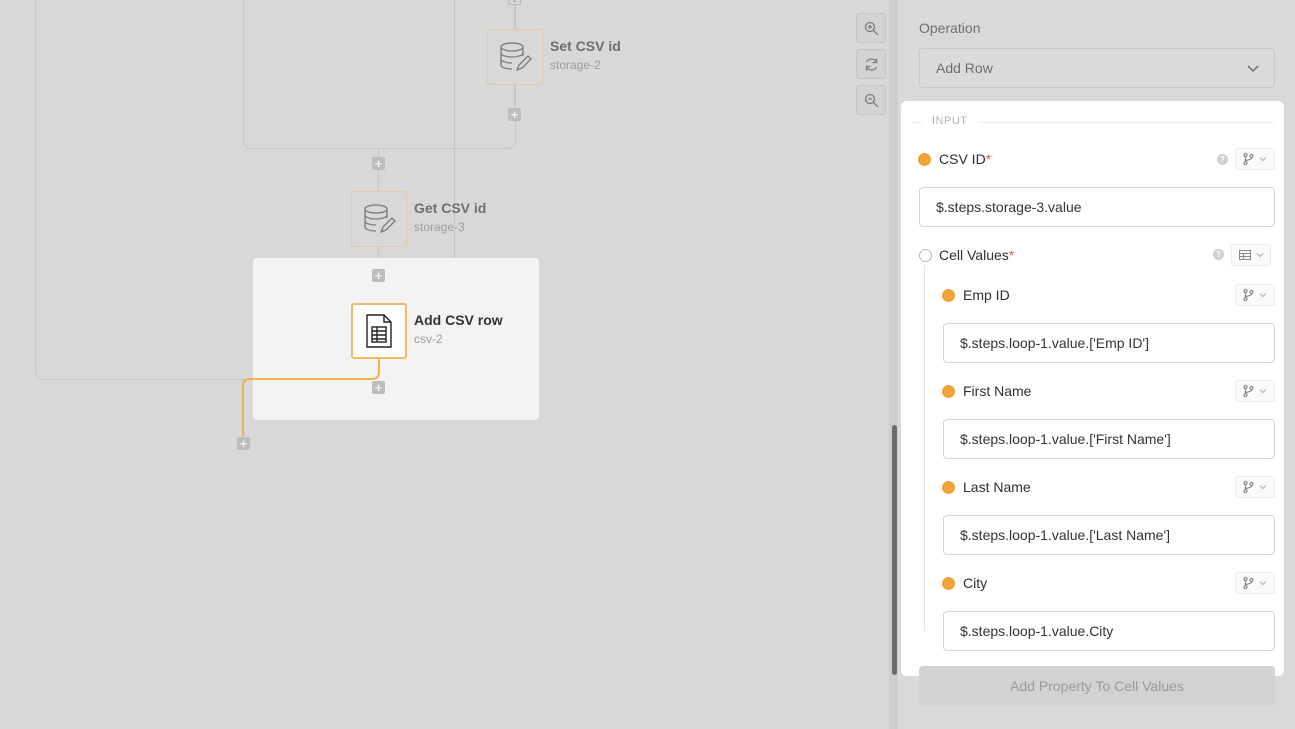 This screenshot has height=729, width=1295. I want to click on csv-id-label: CSV ID*, so click(965, 159).